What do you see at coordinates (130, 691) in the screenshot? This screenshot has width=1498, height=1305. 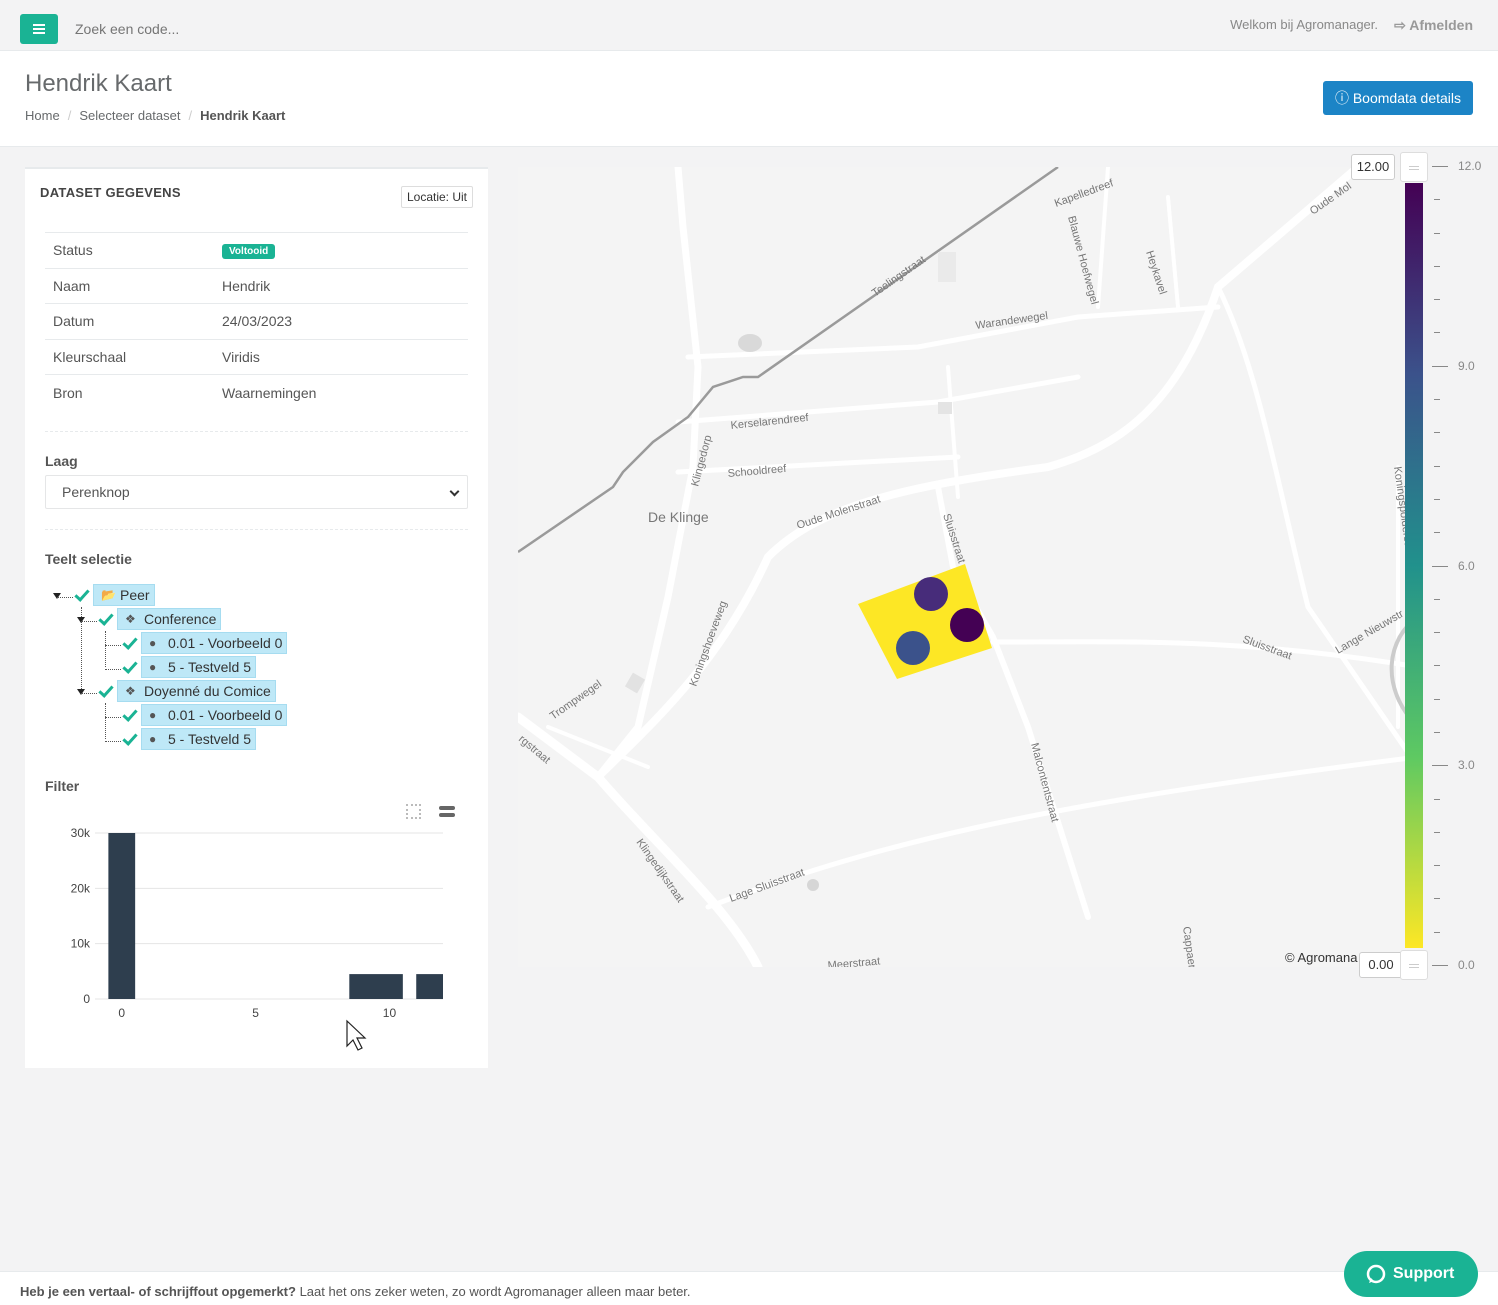 I see `leaf-icon: ❖` at bounding box center [130, 691].